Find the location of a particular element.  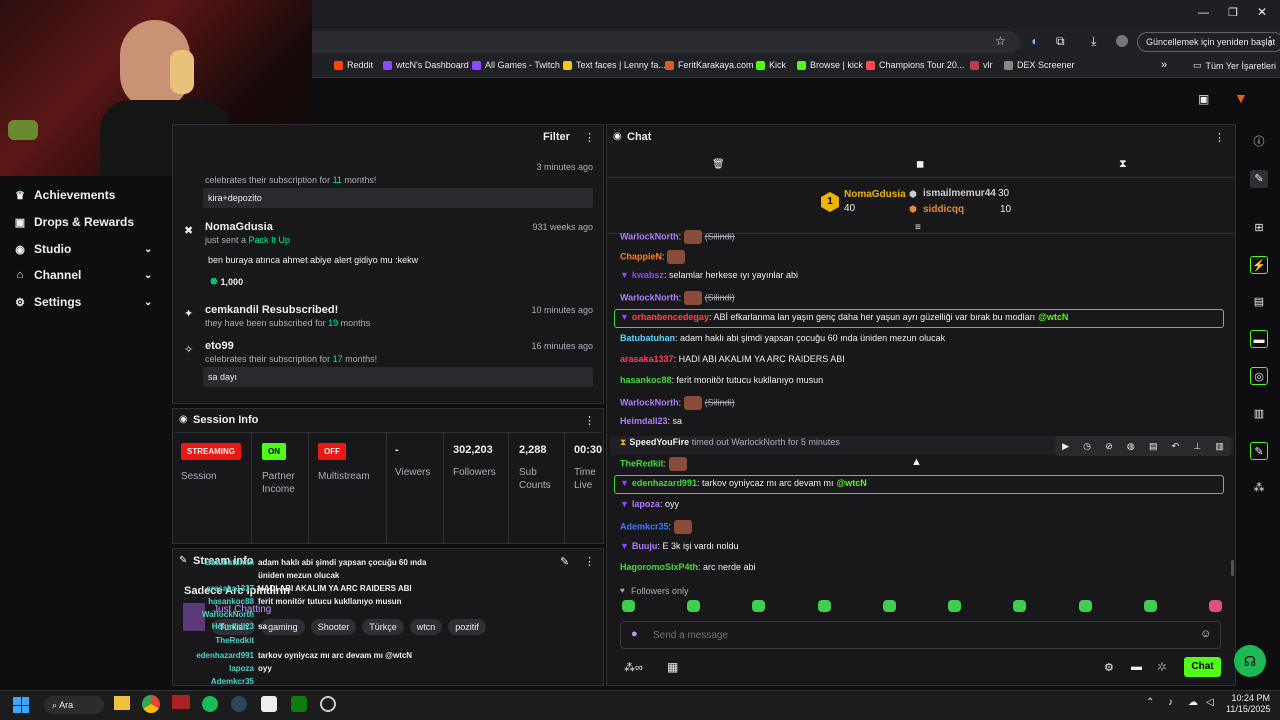

taskbar-search: ⌕ Ara is located at coordinates (74, 705).